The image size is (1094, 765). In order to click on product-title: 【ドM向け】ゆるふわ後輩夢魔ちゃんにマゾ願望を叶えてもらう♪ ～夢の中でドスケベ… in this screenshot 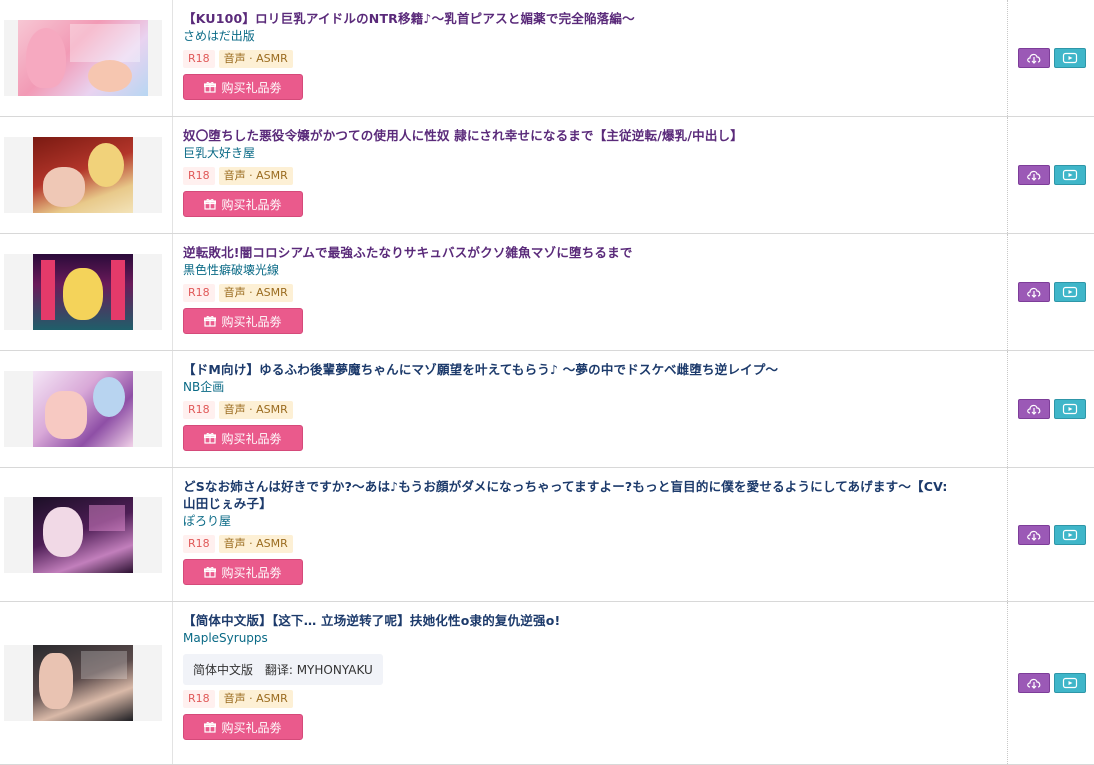, I will do `click(590, 369)`.